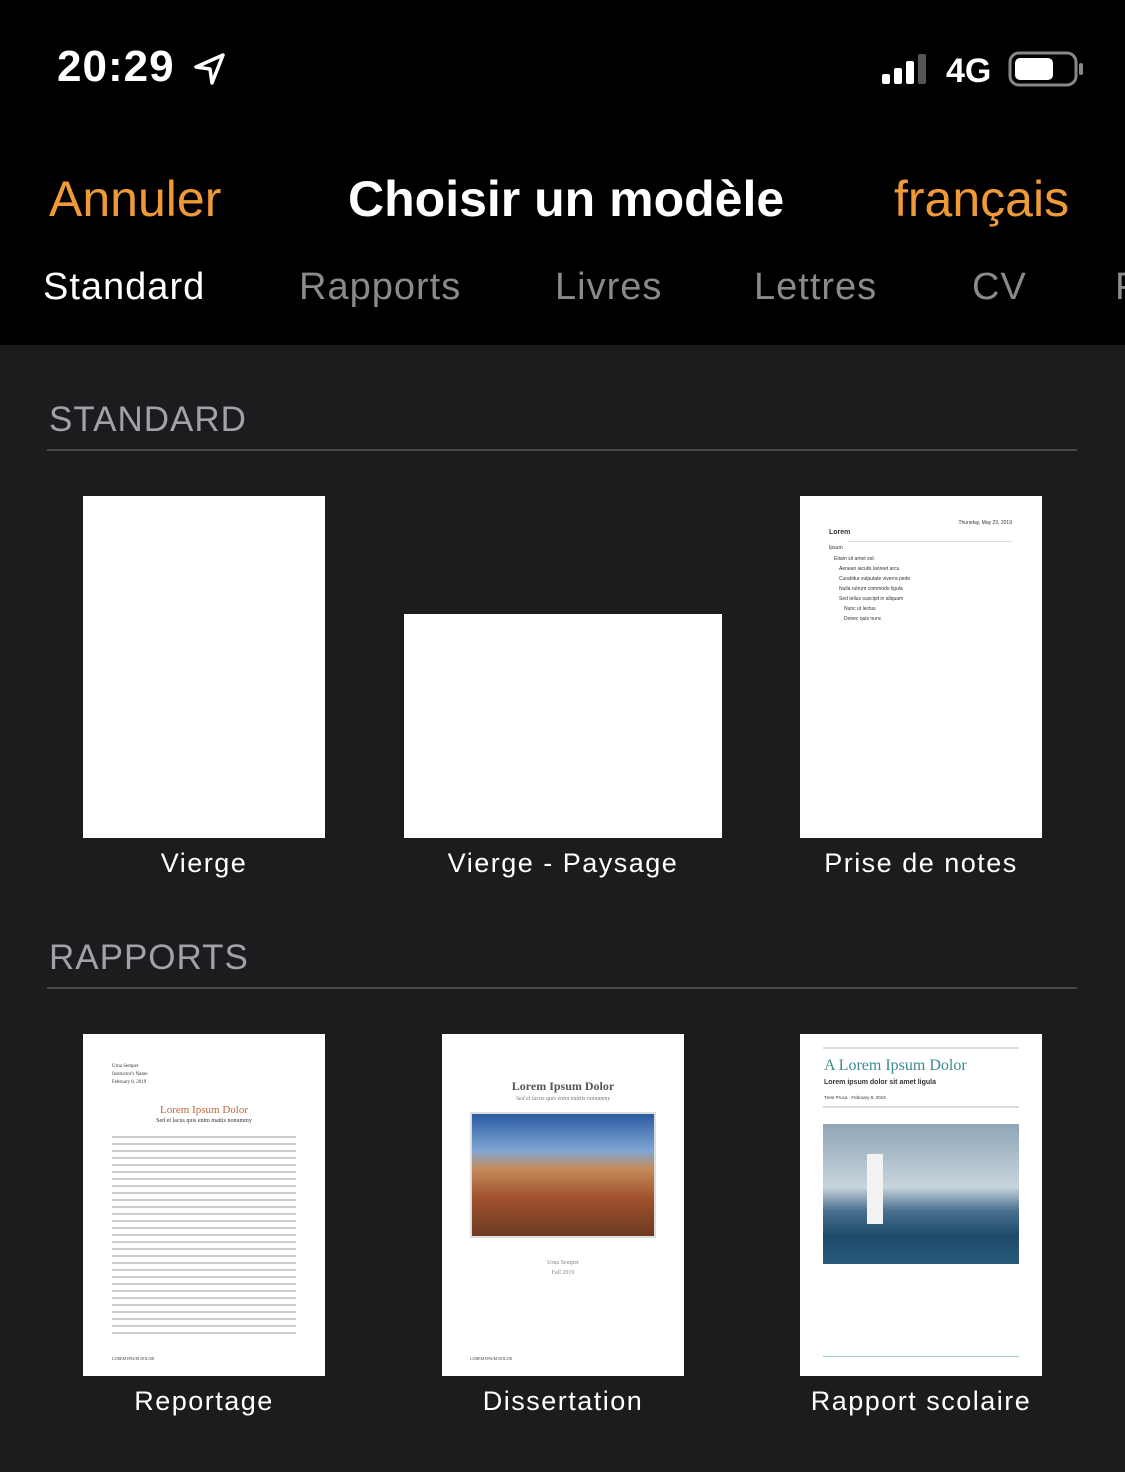  Describe the element at coordinates (608, 287) in the screenshot. I see `tab-livres: Livres` at that location.